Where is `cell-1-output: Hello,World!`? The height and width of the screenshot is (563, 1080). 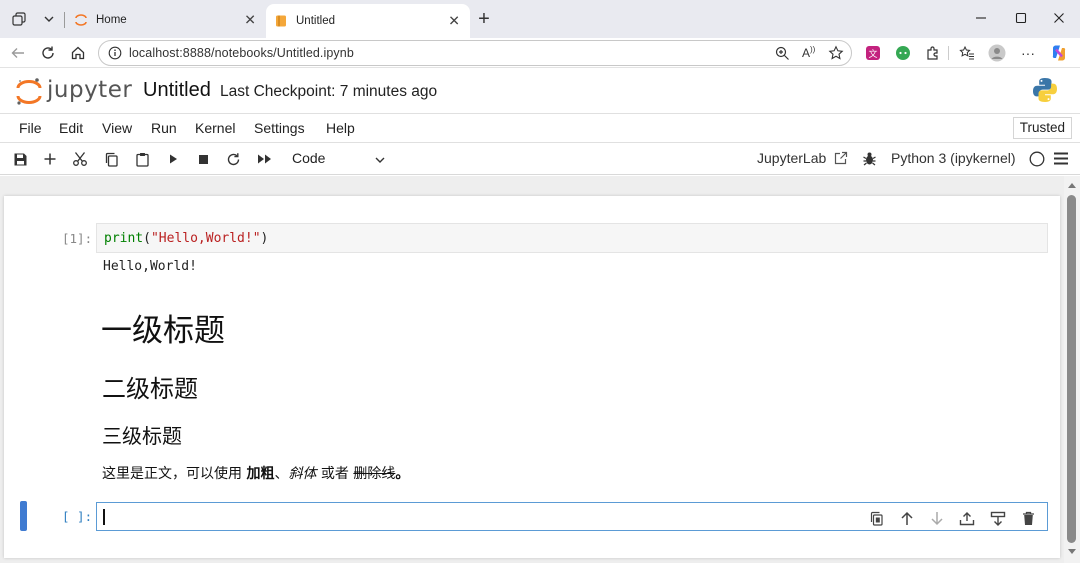
cell-1-output: Hello,World! is located at coordinates (150, 266).